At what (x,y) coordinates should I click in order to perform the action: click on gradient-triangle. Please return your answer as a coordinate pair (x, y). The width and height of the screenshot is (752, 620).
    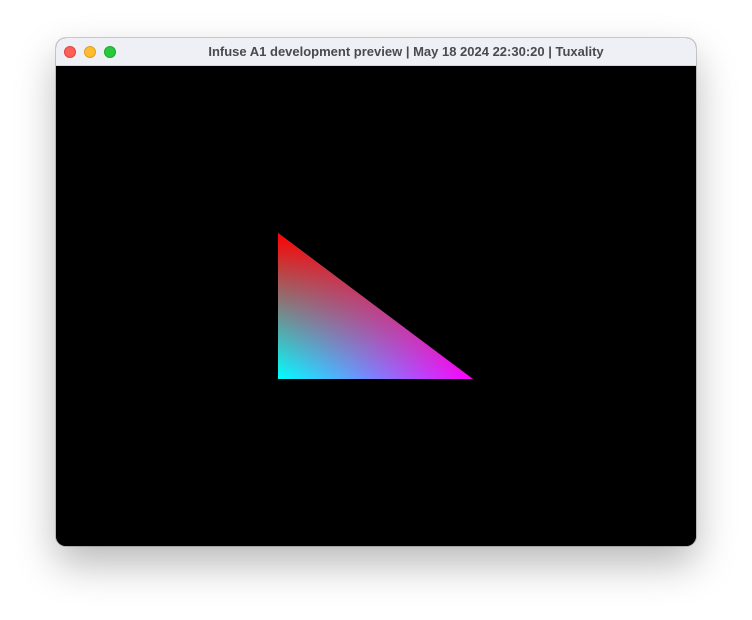
    Looking at the image, I should click on (375, 306).